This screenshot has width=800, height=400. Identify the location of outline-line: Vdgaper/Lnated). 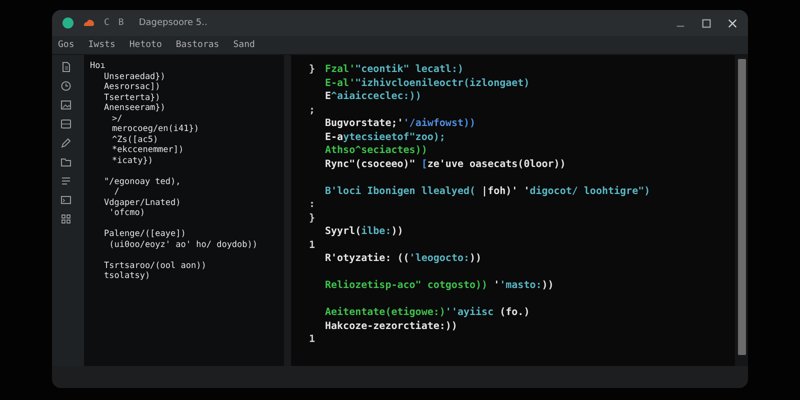
(194, 203).